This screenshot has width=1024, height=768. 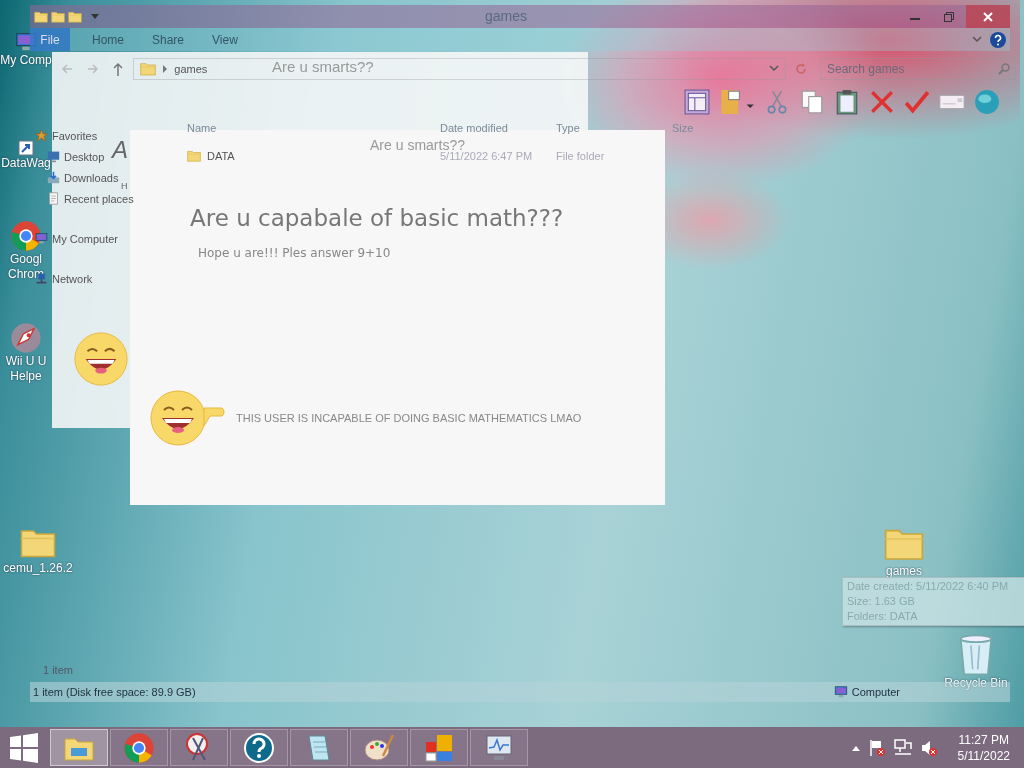 I want to click on dropdown-icon, so click(x=774, y=69).